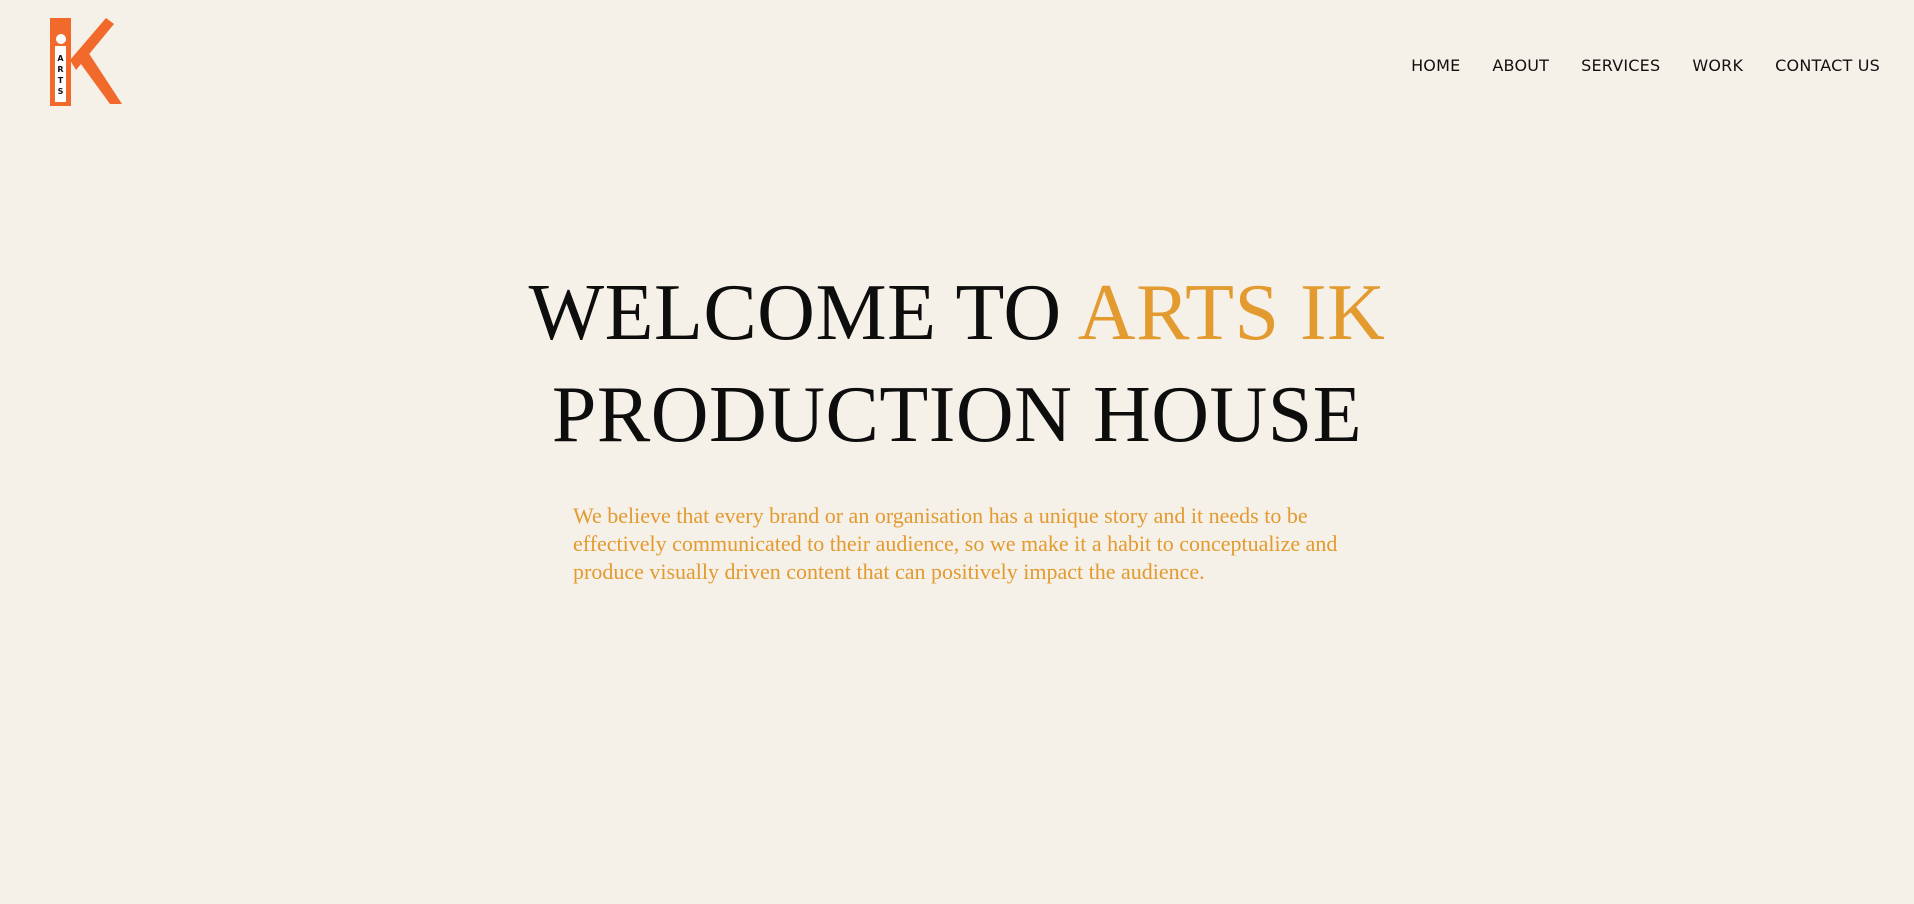 The image size is (1914, 904). What do you see at coordinates (60, 69) in the screenshot?
I see `logo-letter: R` at bounding box center [60, 69].